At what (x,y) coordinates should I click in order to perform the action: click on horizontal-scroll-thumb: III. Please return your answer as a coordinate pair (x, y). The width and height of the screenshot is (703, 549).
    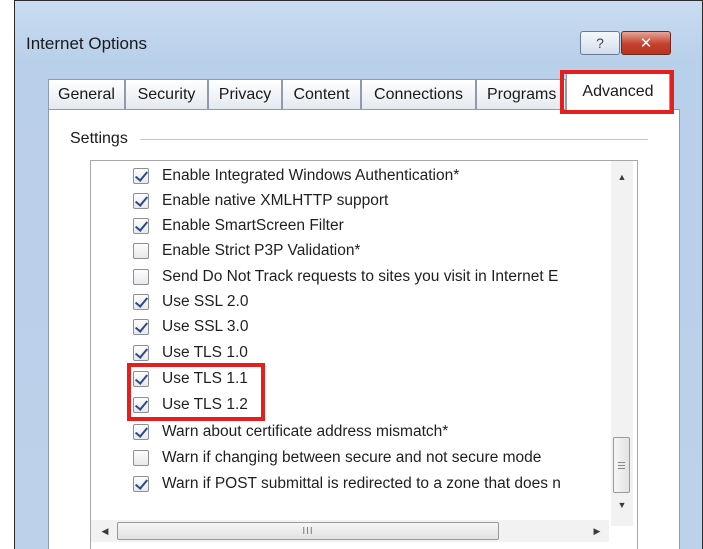
    Looking at the image, I should click on (308, 531).